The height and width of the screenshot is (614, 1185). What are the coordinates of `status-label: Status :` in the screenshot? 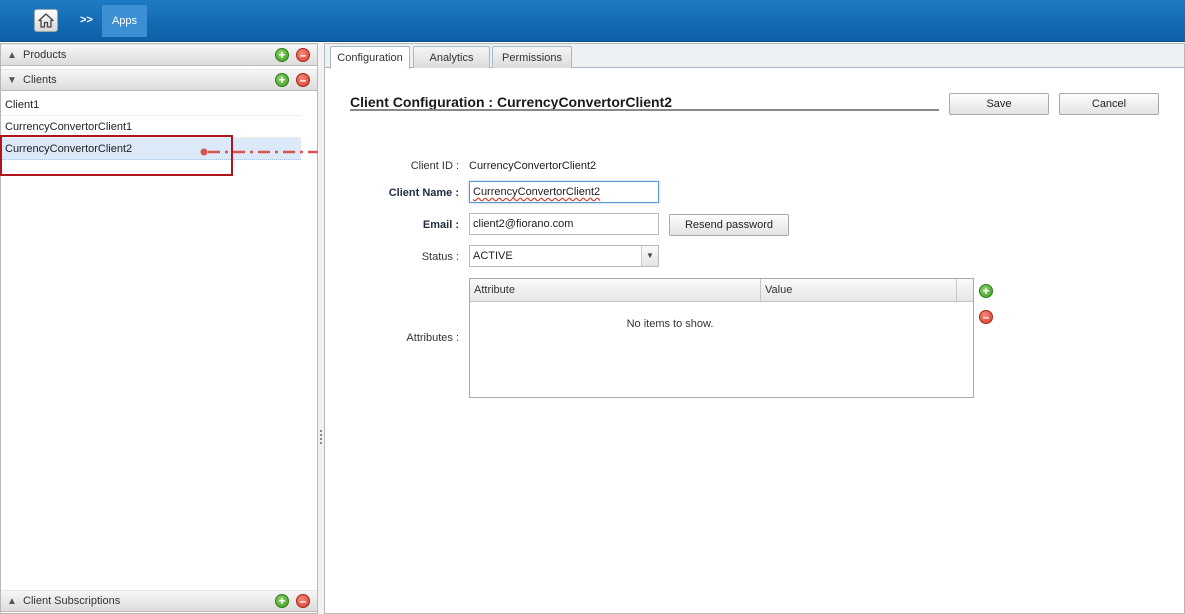 It's located at (440, 257).